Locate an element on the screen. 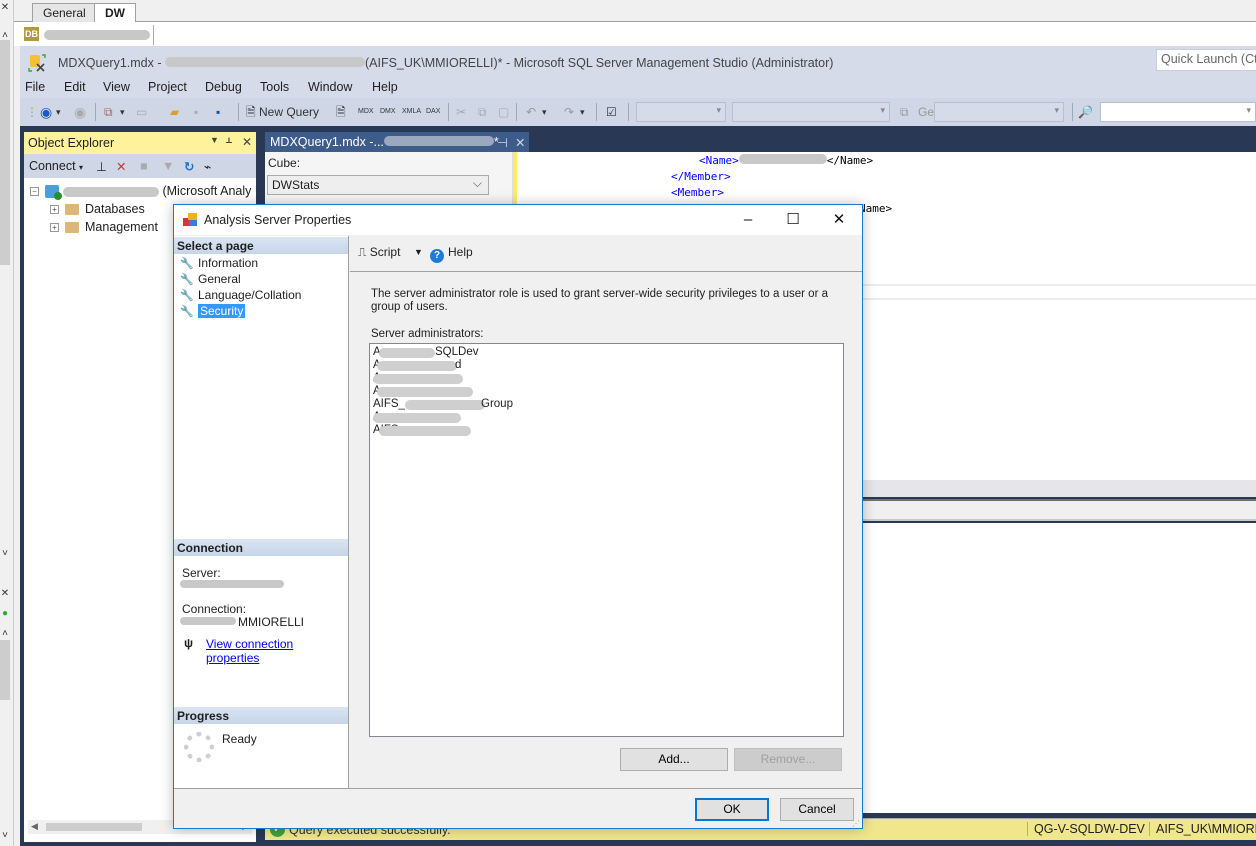  page-general: 🔧 General is located at coordinates (210, 279).